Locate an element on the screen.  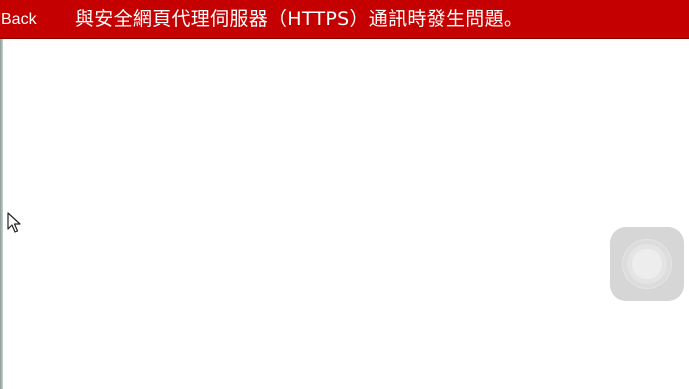
window-left-edge is located at coordinates (1, 194).